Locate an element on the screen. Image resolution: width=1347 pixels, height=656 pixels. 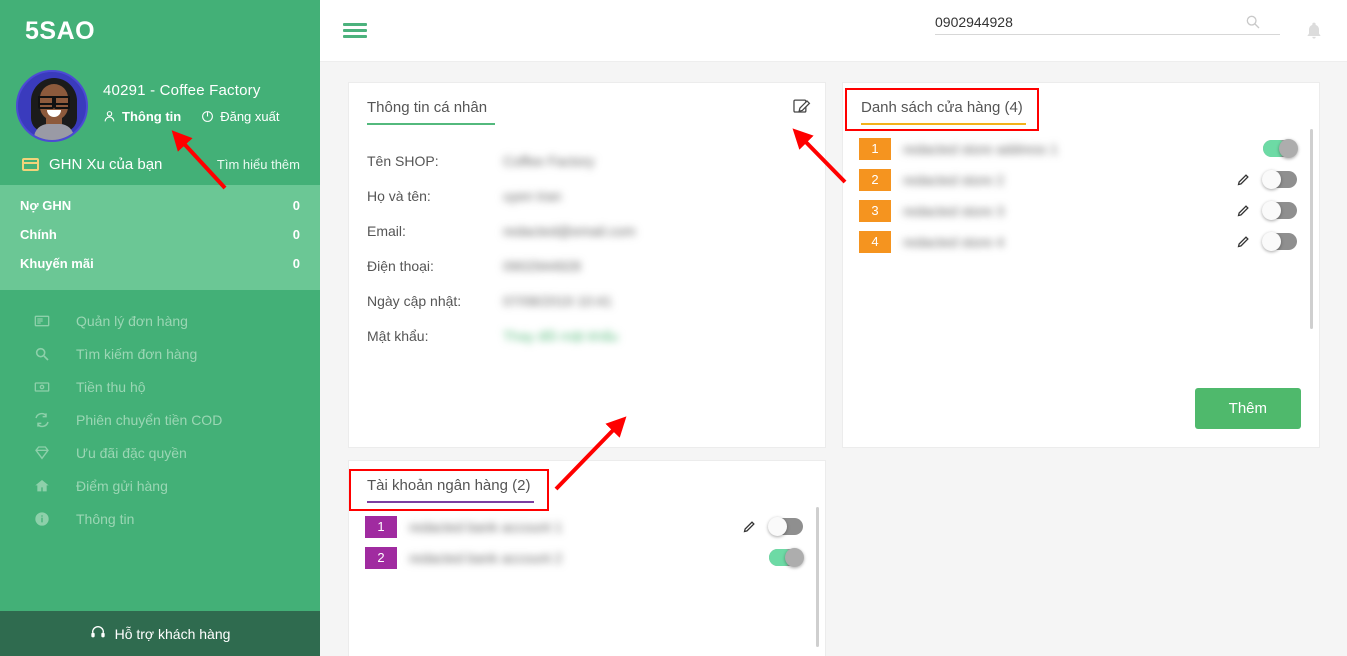
ghn-xu-title-group: GHN Xu của bạn is located at coordinates (92, 164).